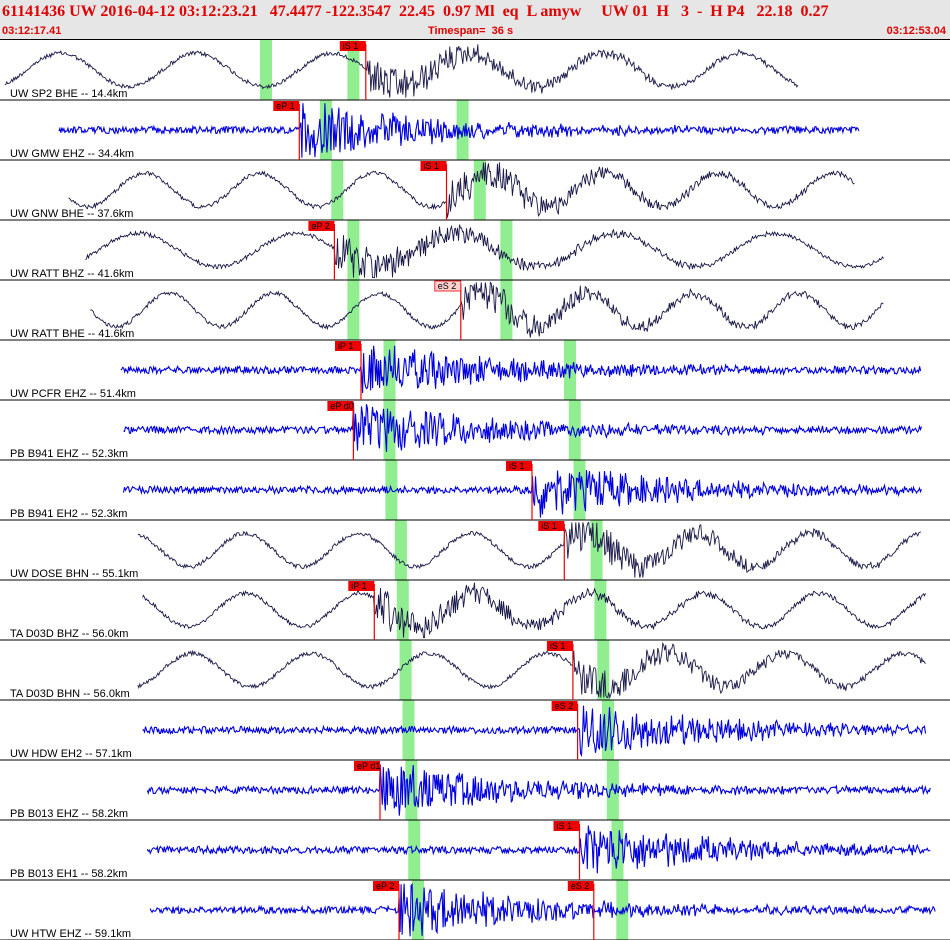 The width and height of the screenshot is (950, 940). I want to click on pick-label-1-0: eP 1, so click(285, 106).